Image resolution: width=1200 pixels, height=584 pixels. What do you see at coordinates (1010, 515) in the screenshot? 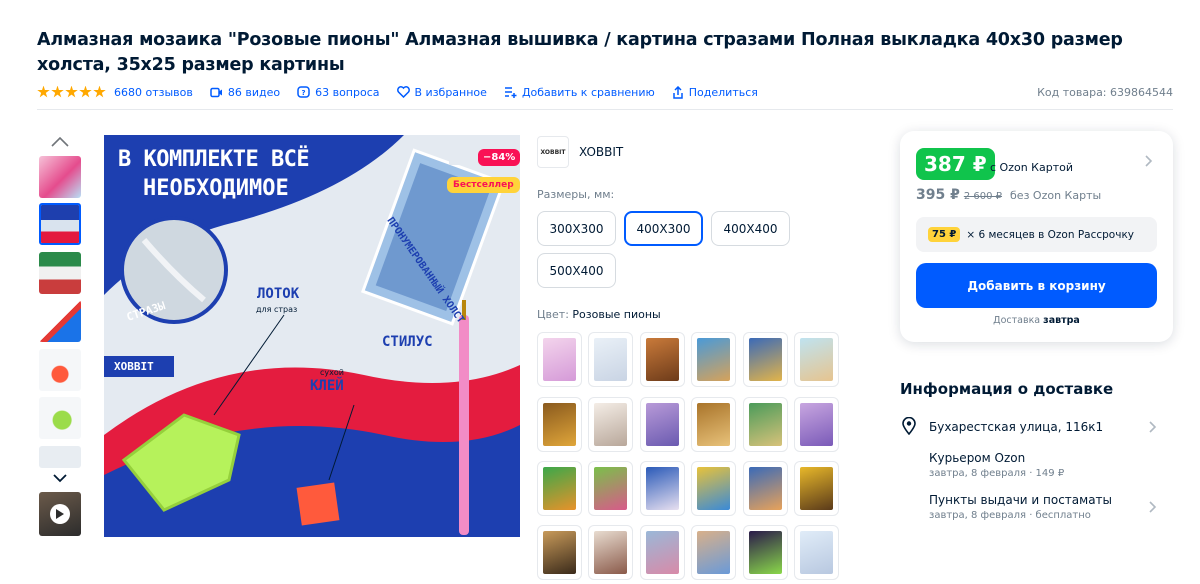
I see `pickup-when: завтра, 8 февраля · бесплатно` at bounding box center [1010, 515].